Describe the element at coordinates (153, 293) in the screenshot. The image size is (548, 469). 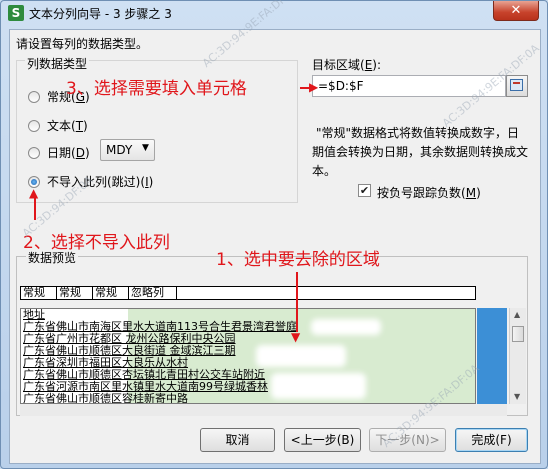
I see `column-header: 忽略列` at that location.